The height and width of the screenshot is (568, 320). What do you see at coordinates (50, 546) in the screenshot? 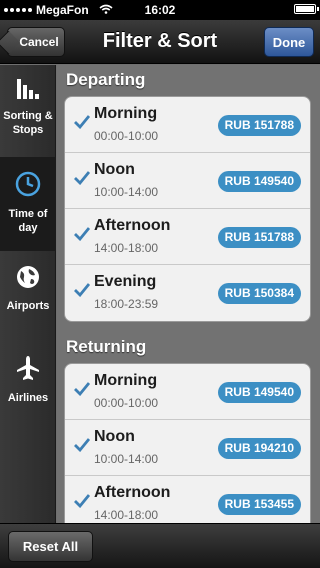
I see `reset-all-button: Reset All` at bounding box center [50, 546].